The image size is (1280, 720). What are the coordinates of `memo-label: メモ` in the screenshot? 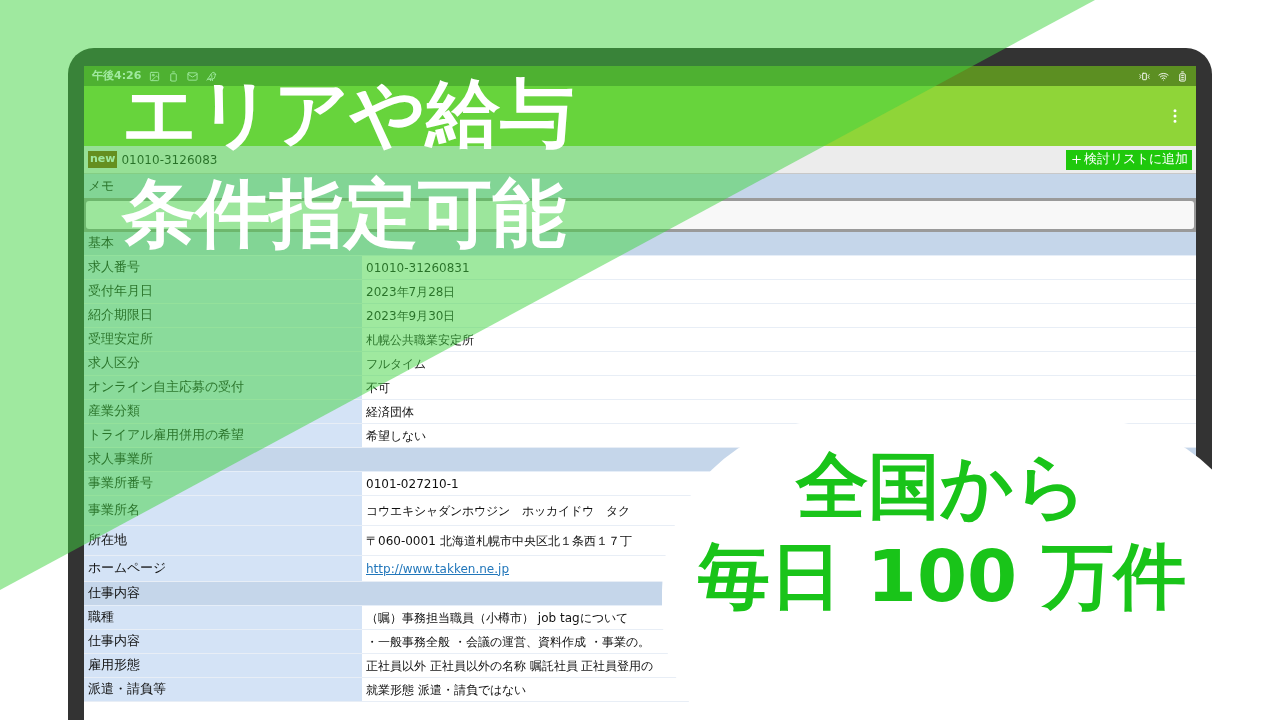 It's located at (101, 185).